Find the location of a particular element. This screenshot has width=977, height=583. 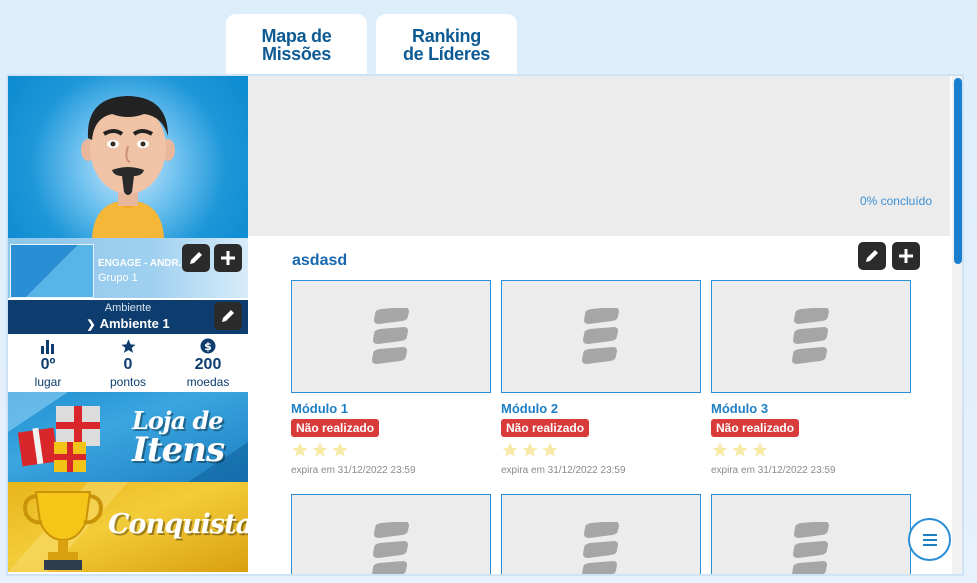

menu-icon is located at coordinates (929, 539).